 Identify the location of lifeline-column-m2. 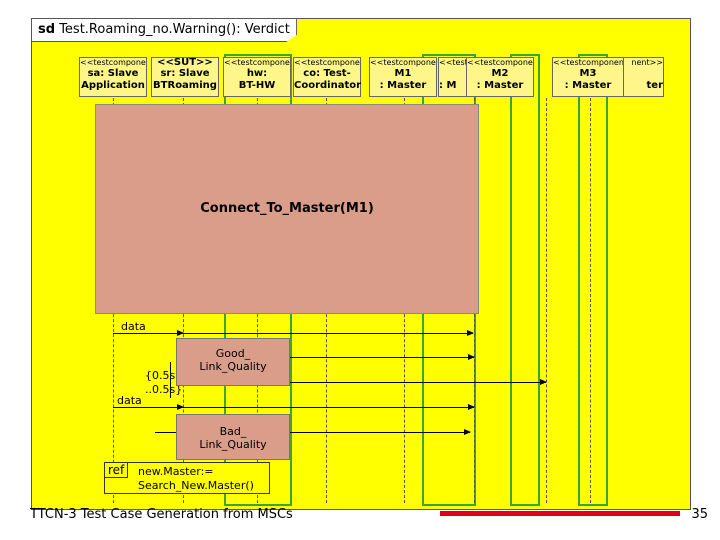
(525, 280).